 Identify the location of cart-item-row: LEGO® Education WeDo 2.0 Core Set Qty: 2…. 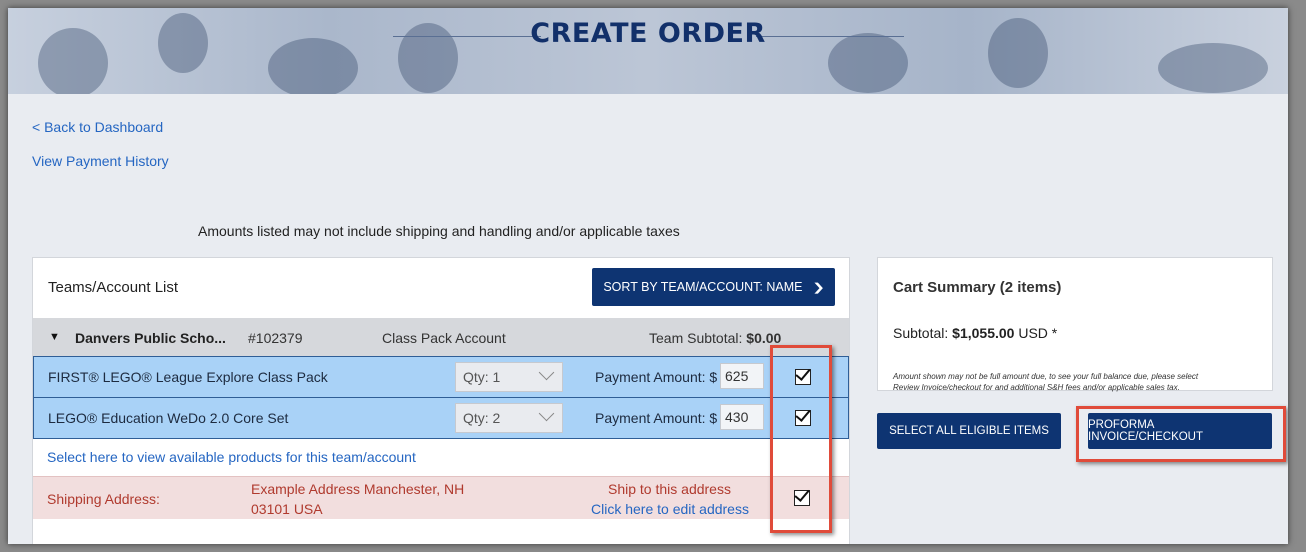
(441, 418).